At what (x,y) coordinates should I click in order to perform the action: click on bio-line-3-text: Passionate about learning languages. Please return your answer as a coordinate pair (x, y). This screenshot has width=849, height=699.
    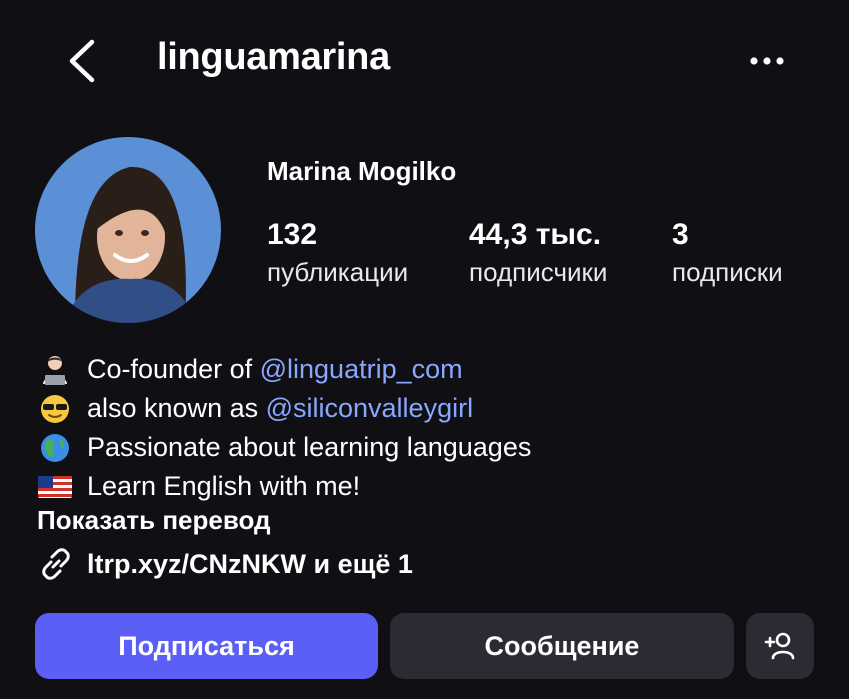
    Looking at the image, I should click on (309, 447).